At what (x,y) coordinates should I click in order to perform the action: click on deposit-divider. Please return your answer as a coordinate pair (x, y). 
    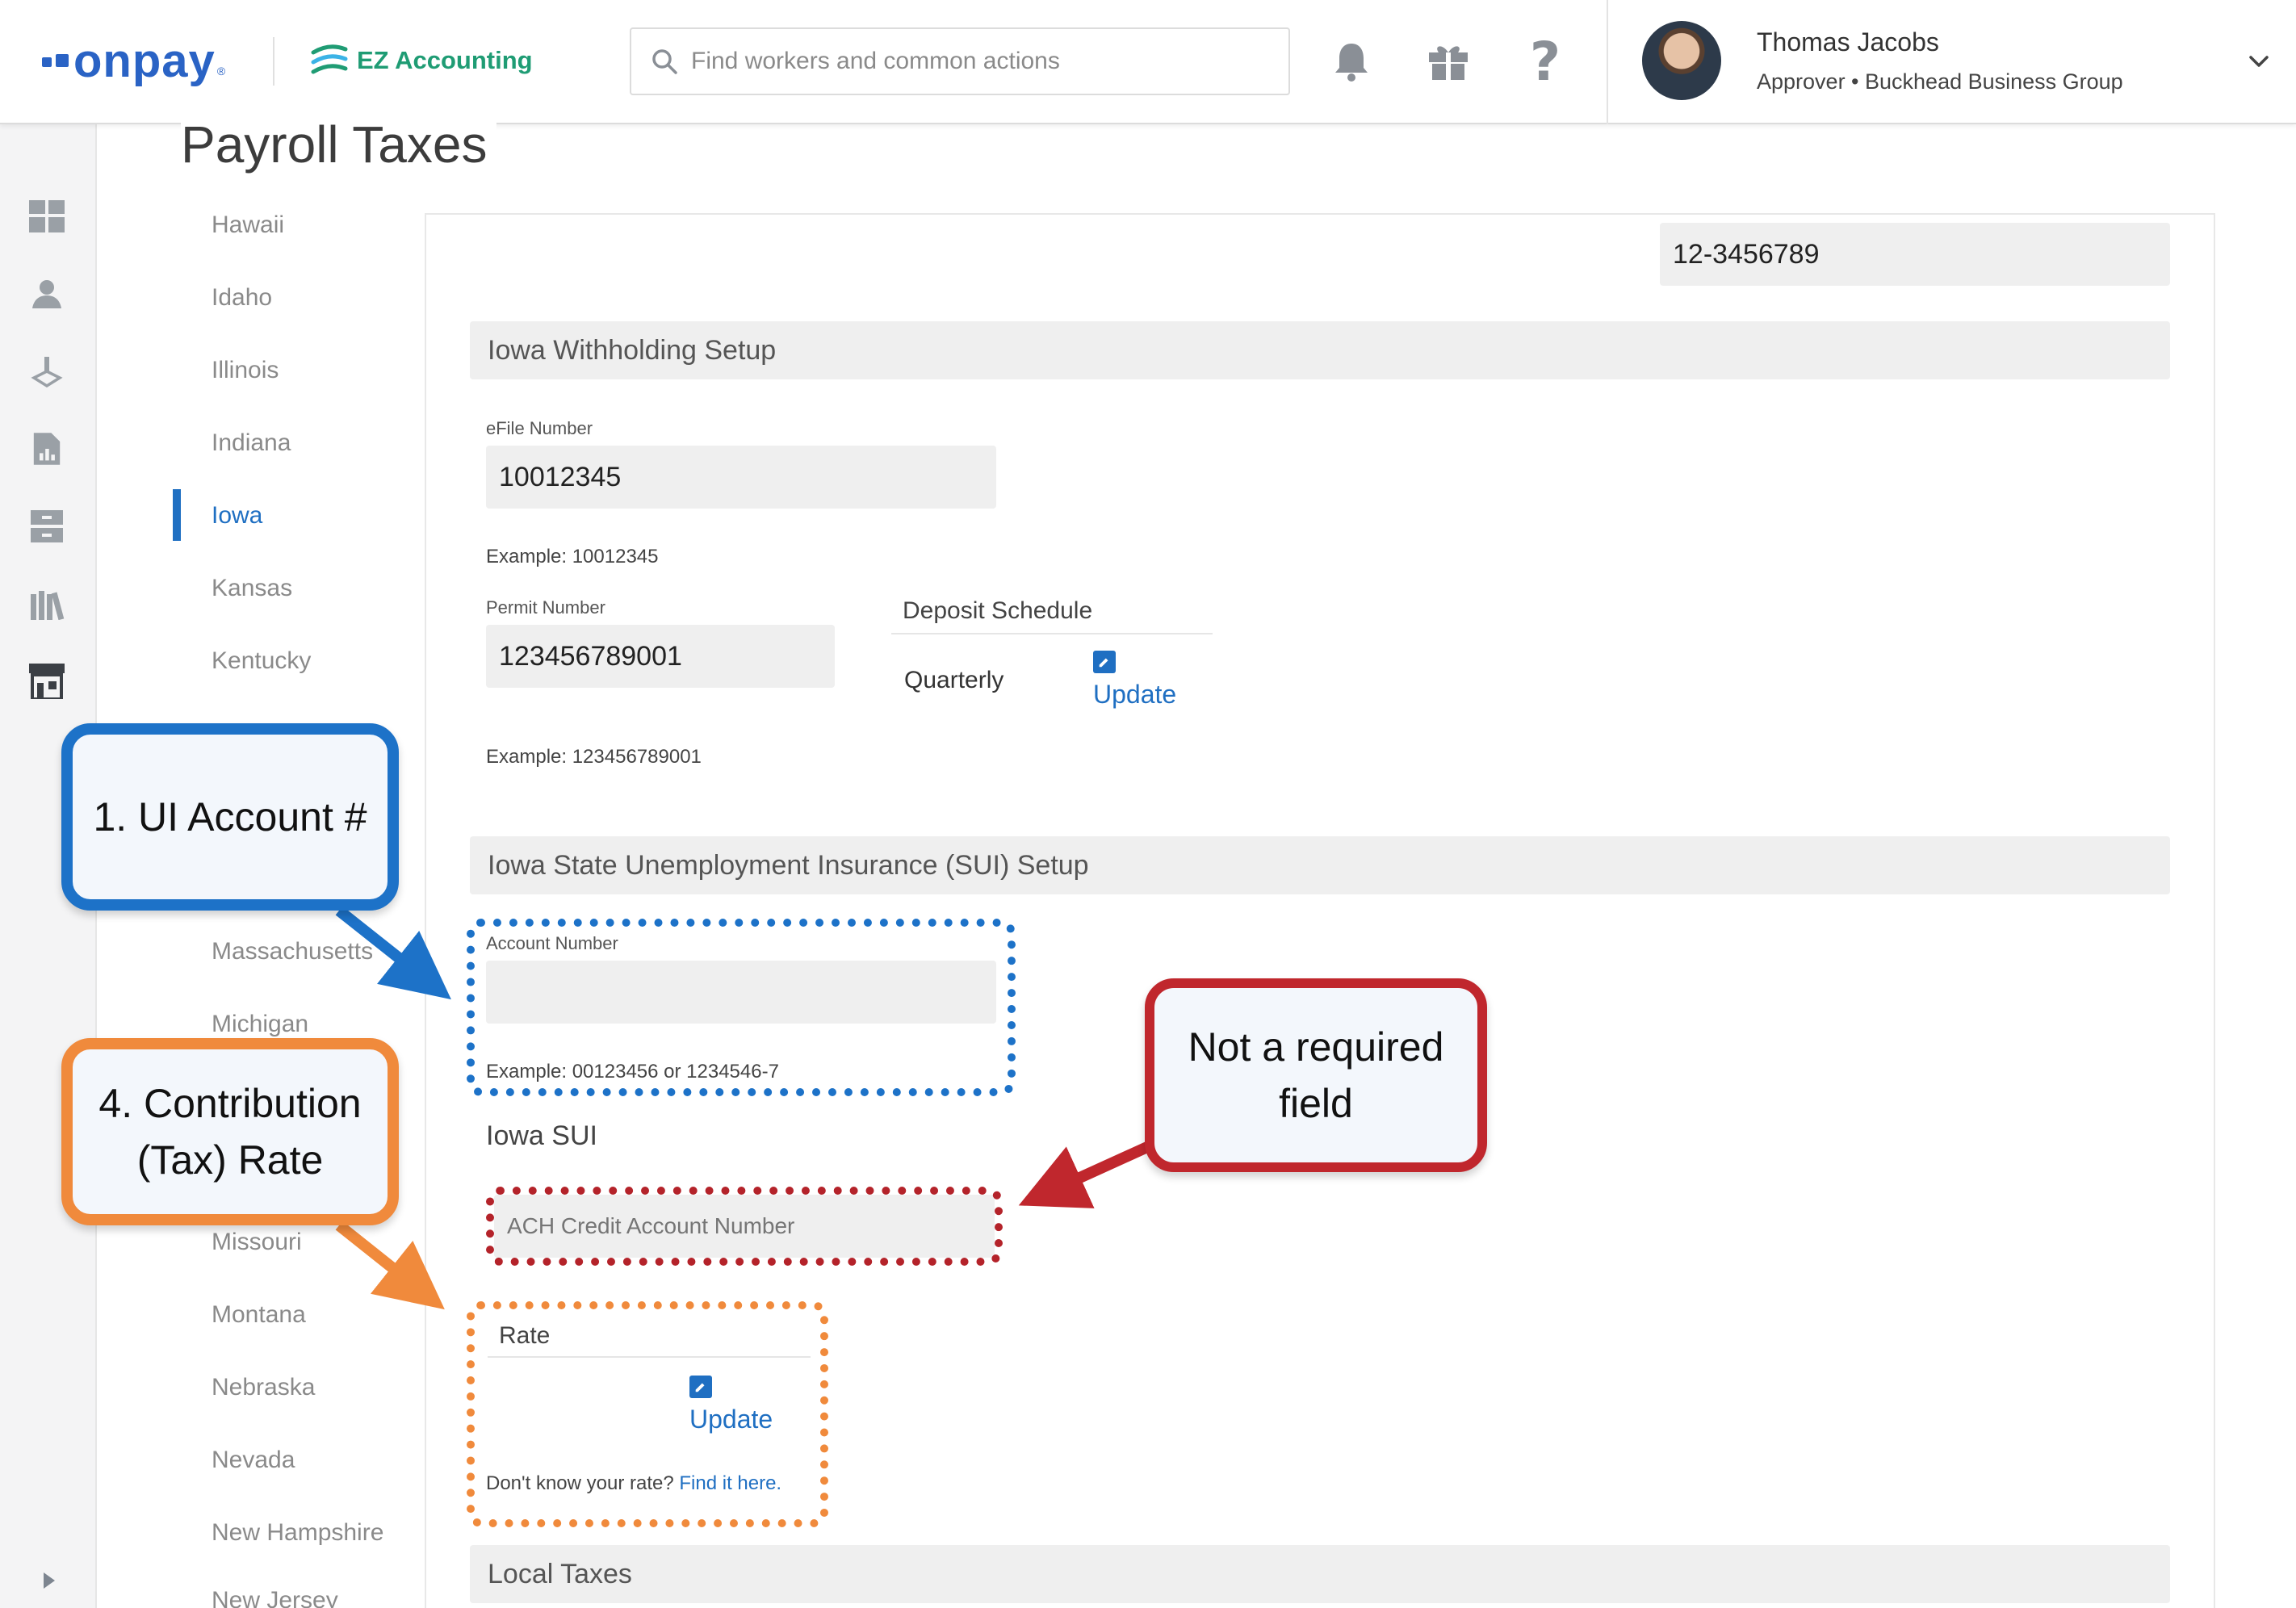
    Looking at the image, I should click on (1052, 634).